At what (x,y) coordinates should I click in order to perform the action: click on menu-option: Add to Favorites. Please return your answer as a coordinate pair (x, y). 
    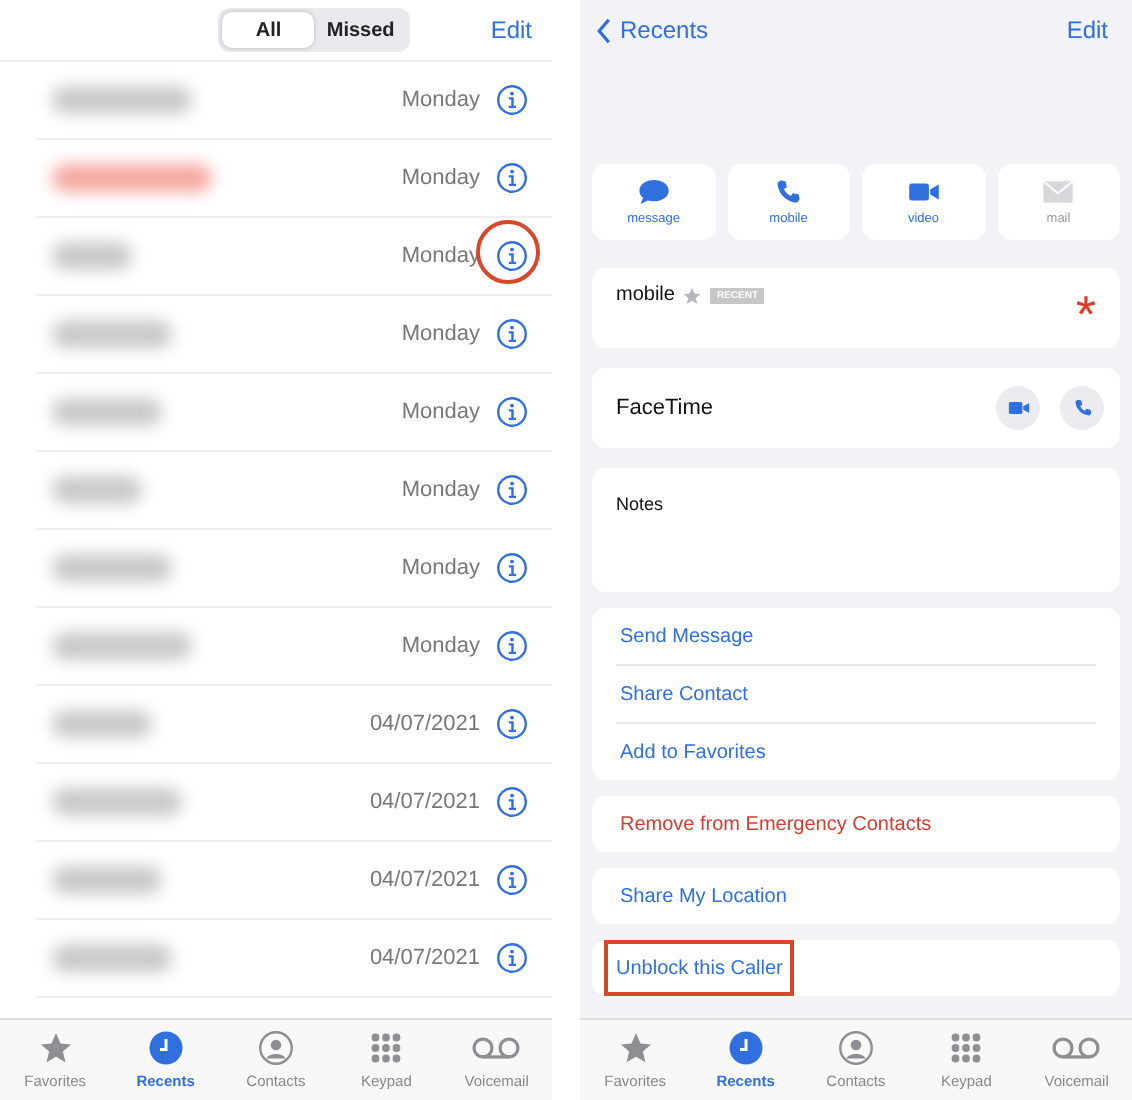
    Looking at the image, I should click on (693, 752).